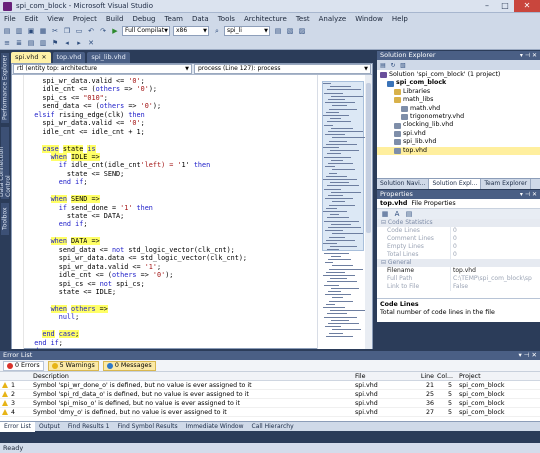 The width and height of the screenshot is (540, 453). What do you see at coordinates (459, 287) in the screenshot?
I see `property-value: False` at bounding box center [459, 287].